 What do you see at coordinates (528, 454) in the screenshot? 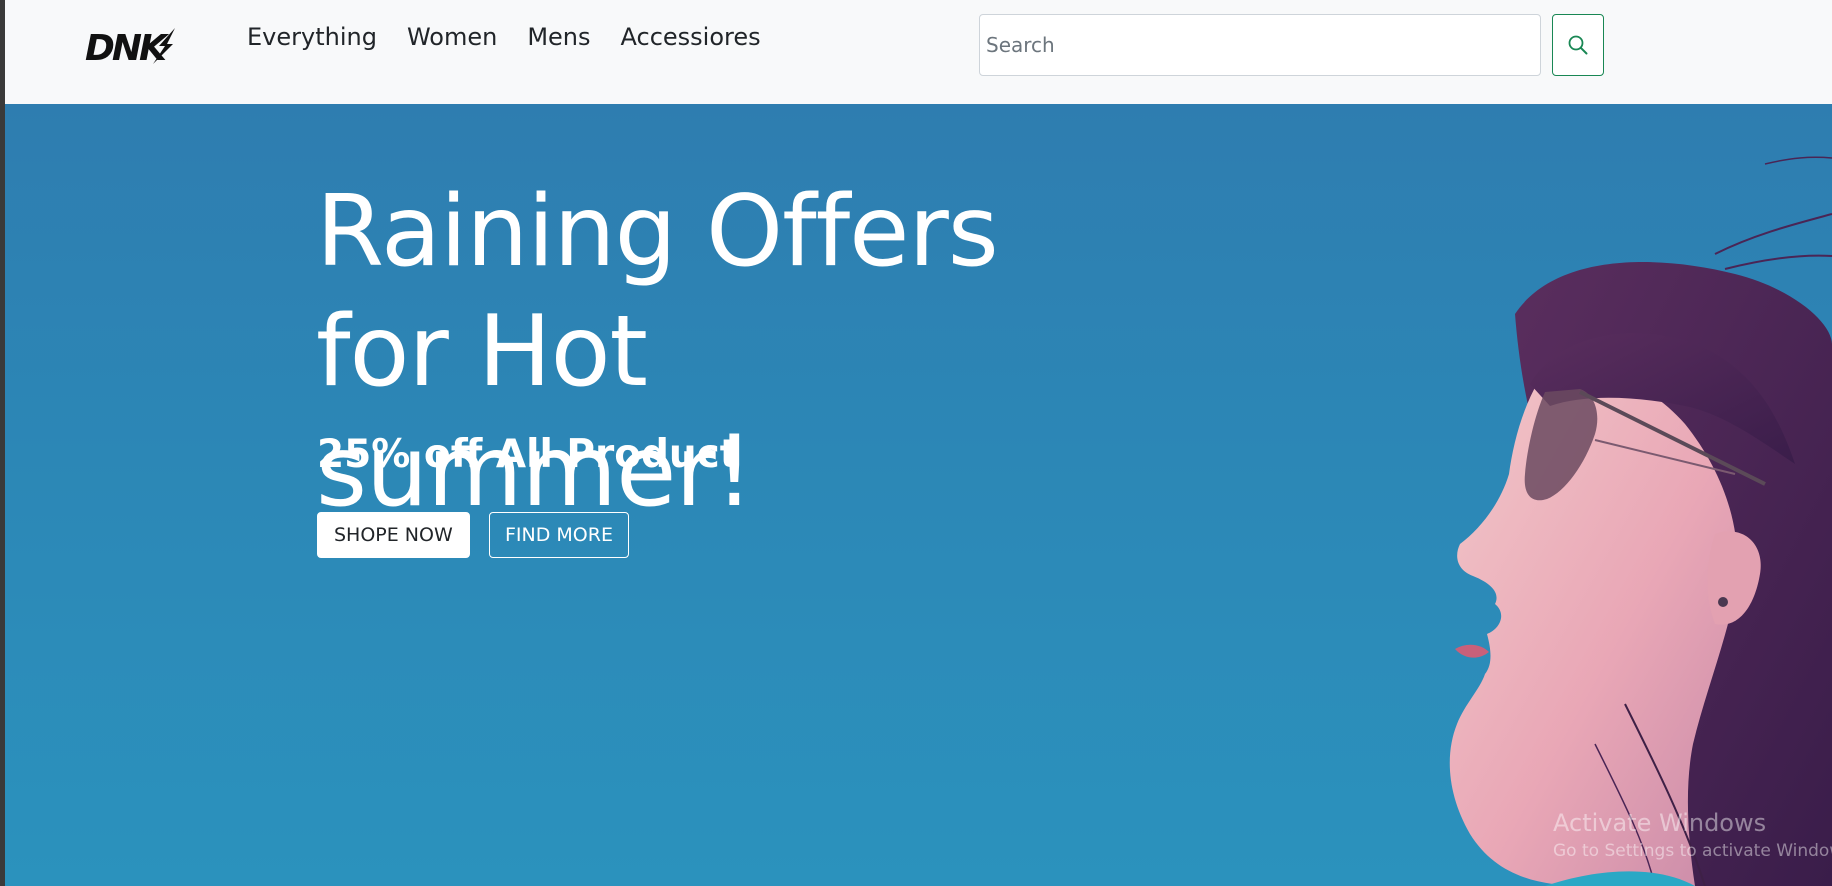
I see `hero-subtitle: 25% off All Product` at bounding box center [528, 454].